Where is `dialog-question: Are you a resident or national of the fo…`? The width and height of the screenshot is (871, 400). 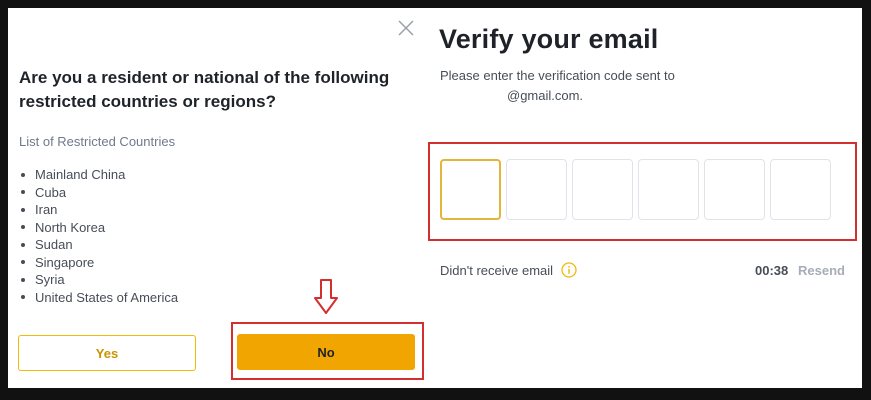
dialog-question: Are you a resident or national of the fo… is located at coordinates (204, 89).